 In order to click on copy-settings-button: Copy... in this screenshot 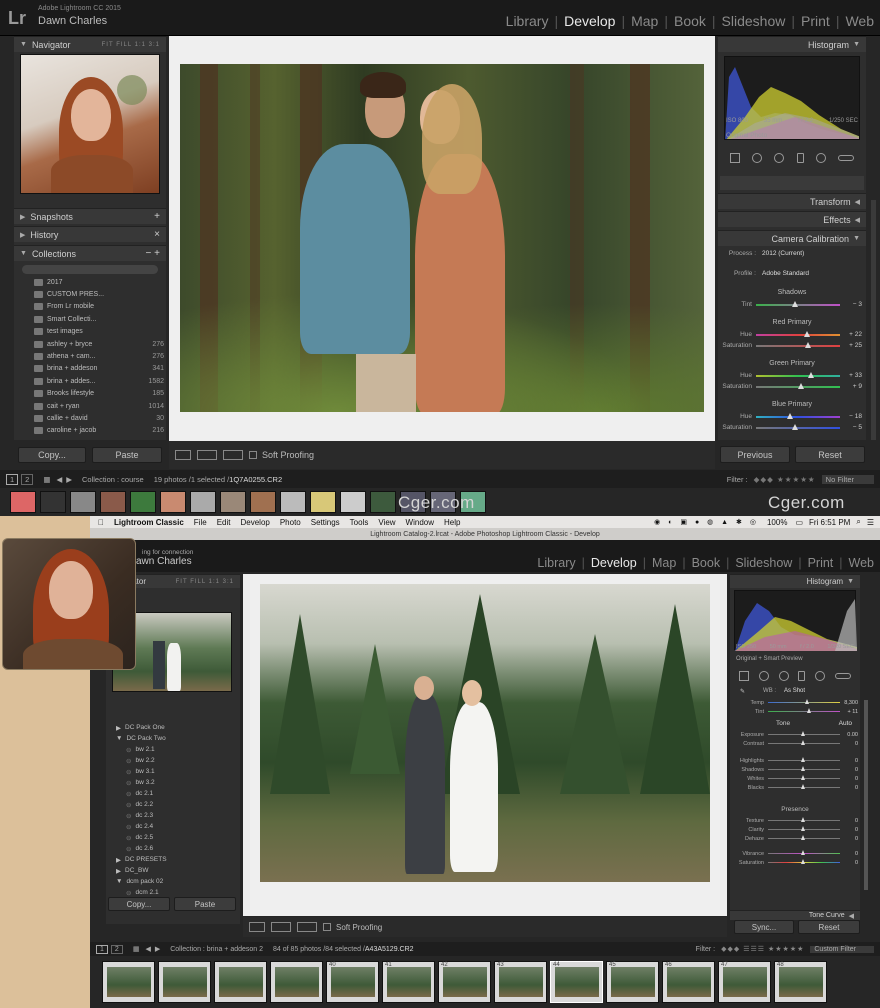, I will do `click(52, 455)`.